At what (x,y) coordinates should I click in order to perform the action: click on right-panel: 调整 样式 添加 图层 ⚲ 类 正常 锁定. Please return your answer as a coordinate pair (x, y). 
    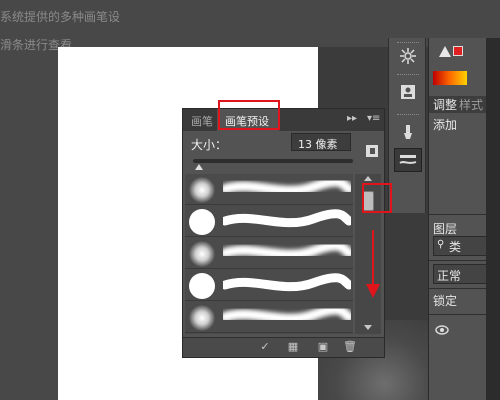
    Looking at the image, I should click on (464, 219).